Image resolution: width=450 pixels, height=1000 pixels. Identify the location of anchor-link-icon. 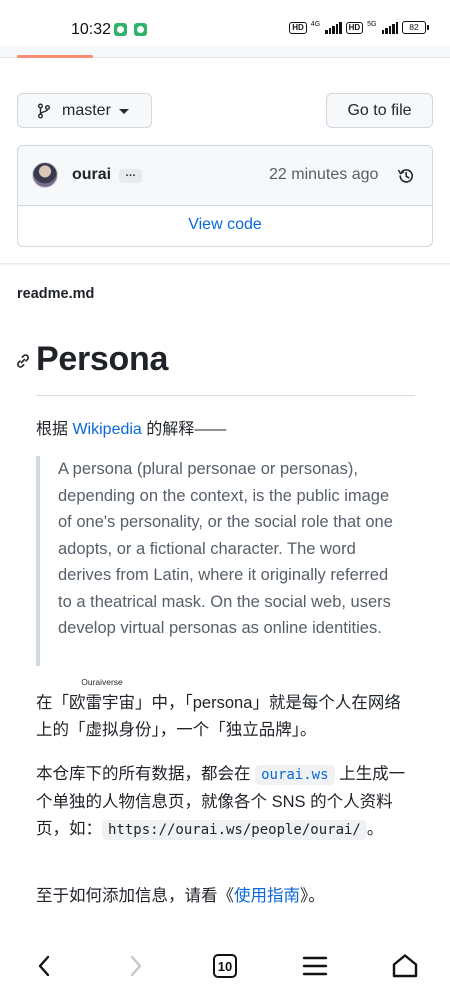
(23, 361).